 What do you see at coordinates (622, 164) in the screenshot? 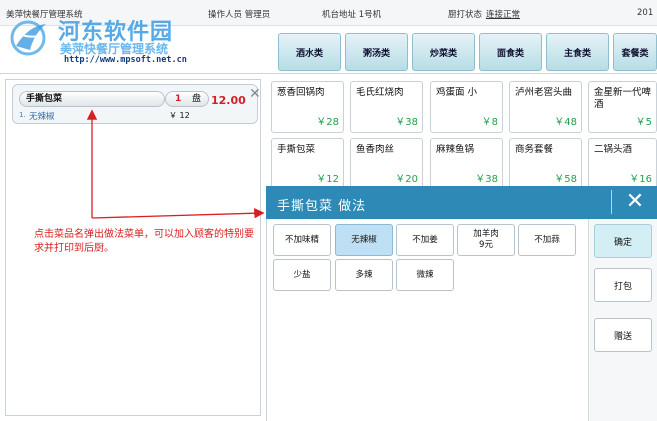
I see `dish-card: 二锅头酒 ￥16` at bounding box center [622, 164].